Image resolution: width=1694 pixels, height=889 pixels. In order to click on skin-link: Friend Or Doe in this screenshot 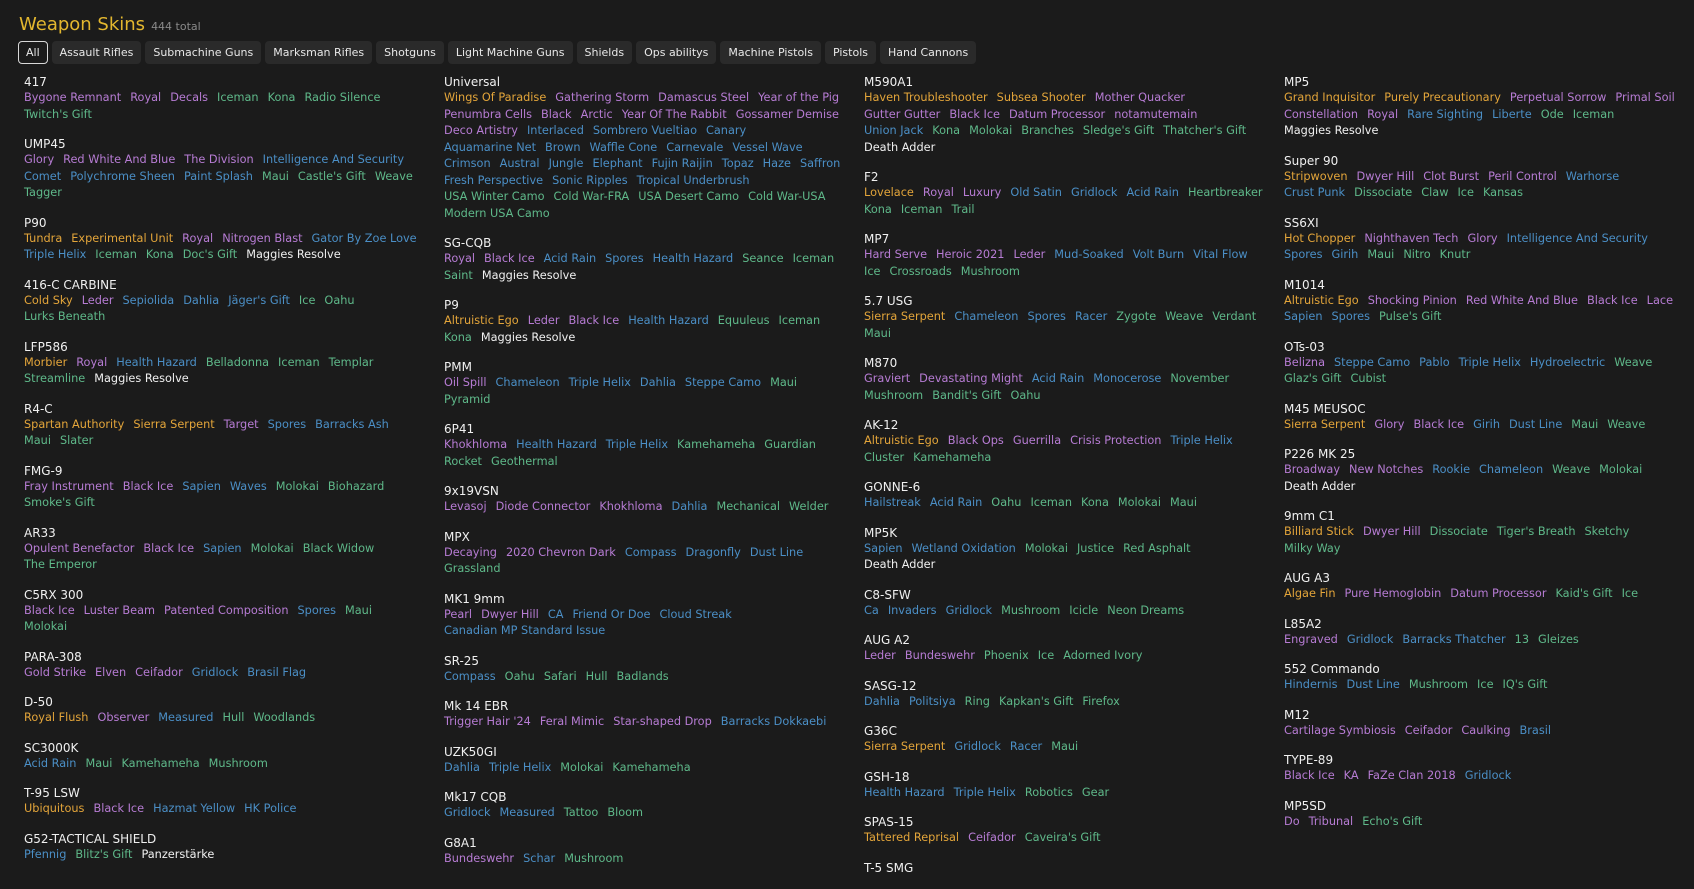, I will do `click(611, 615)`.